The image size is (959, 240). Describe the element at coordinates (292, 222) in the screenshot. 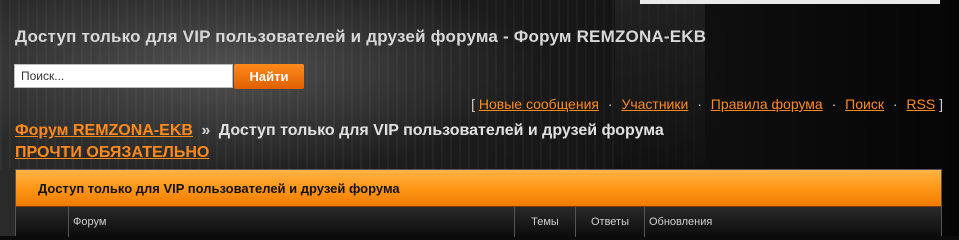

I see `column-forum: Форум` at that location.